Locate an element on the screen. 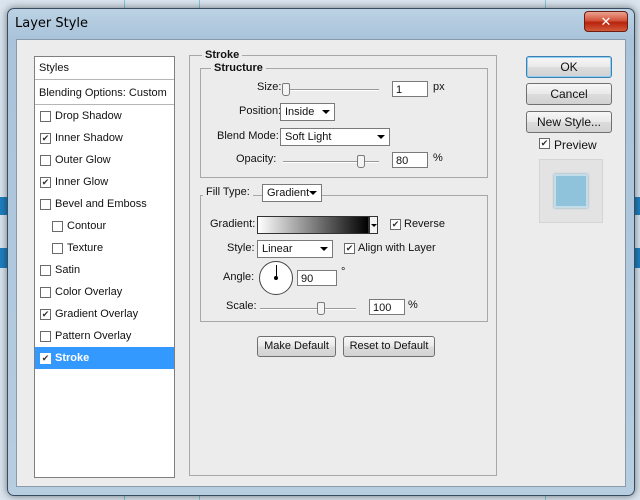 This screenshot has width=640, height=500. align-with-layer-checkbox: ✔ is located at coordinates (349, 248).